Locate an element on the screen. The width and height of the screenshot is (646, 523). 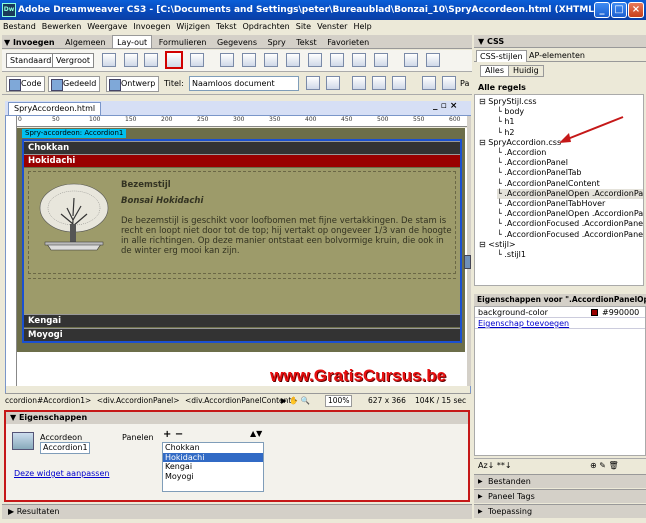
spry-tabs-icon is located at coordinates (197, 60).